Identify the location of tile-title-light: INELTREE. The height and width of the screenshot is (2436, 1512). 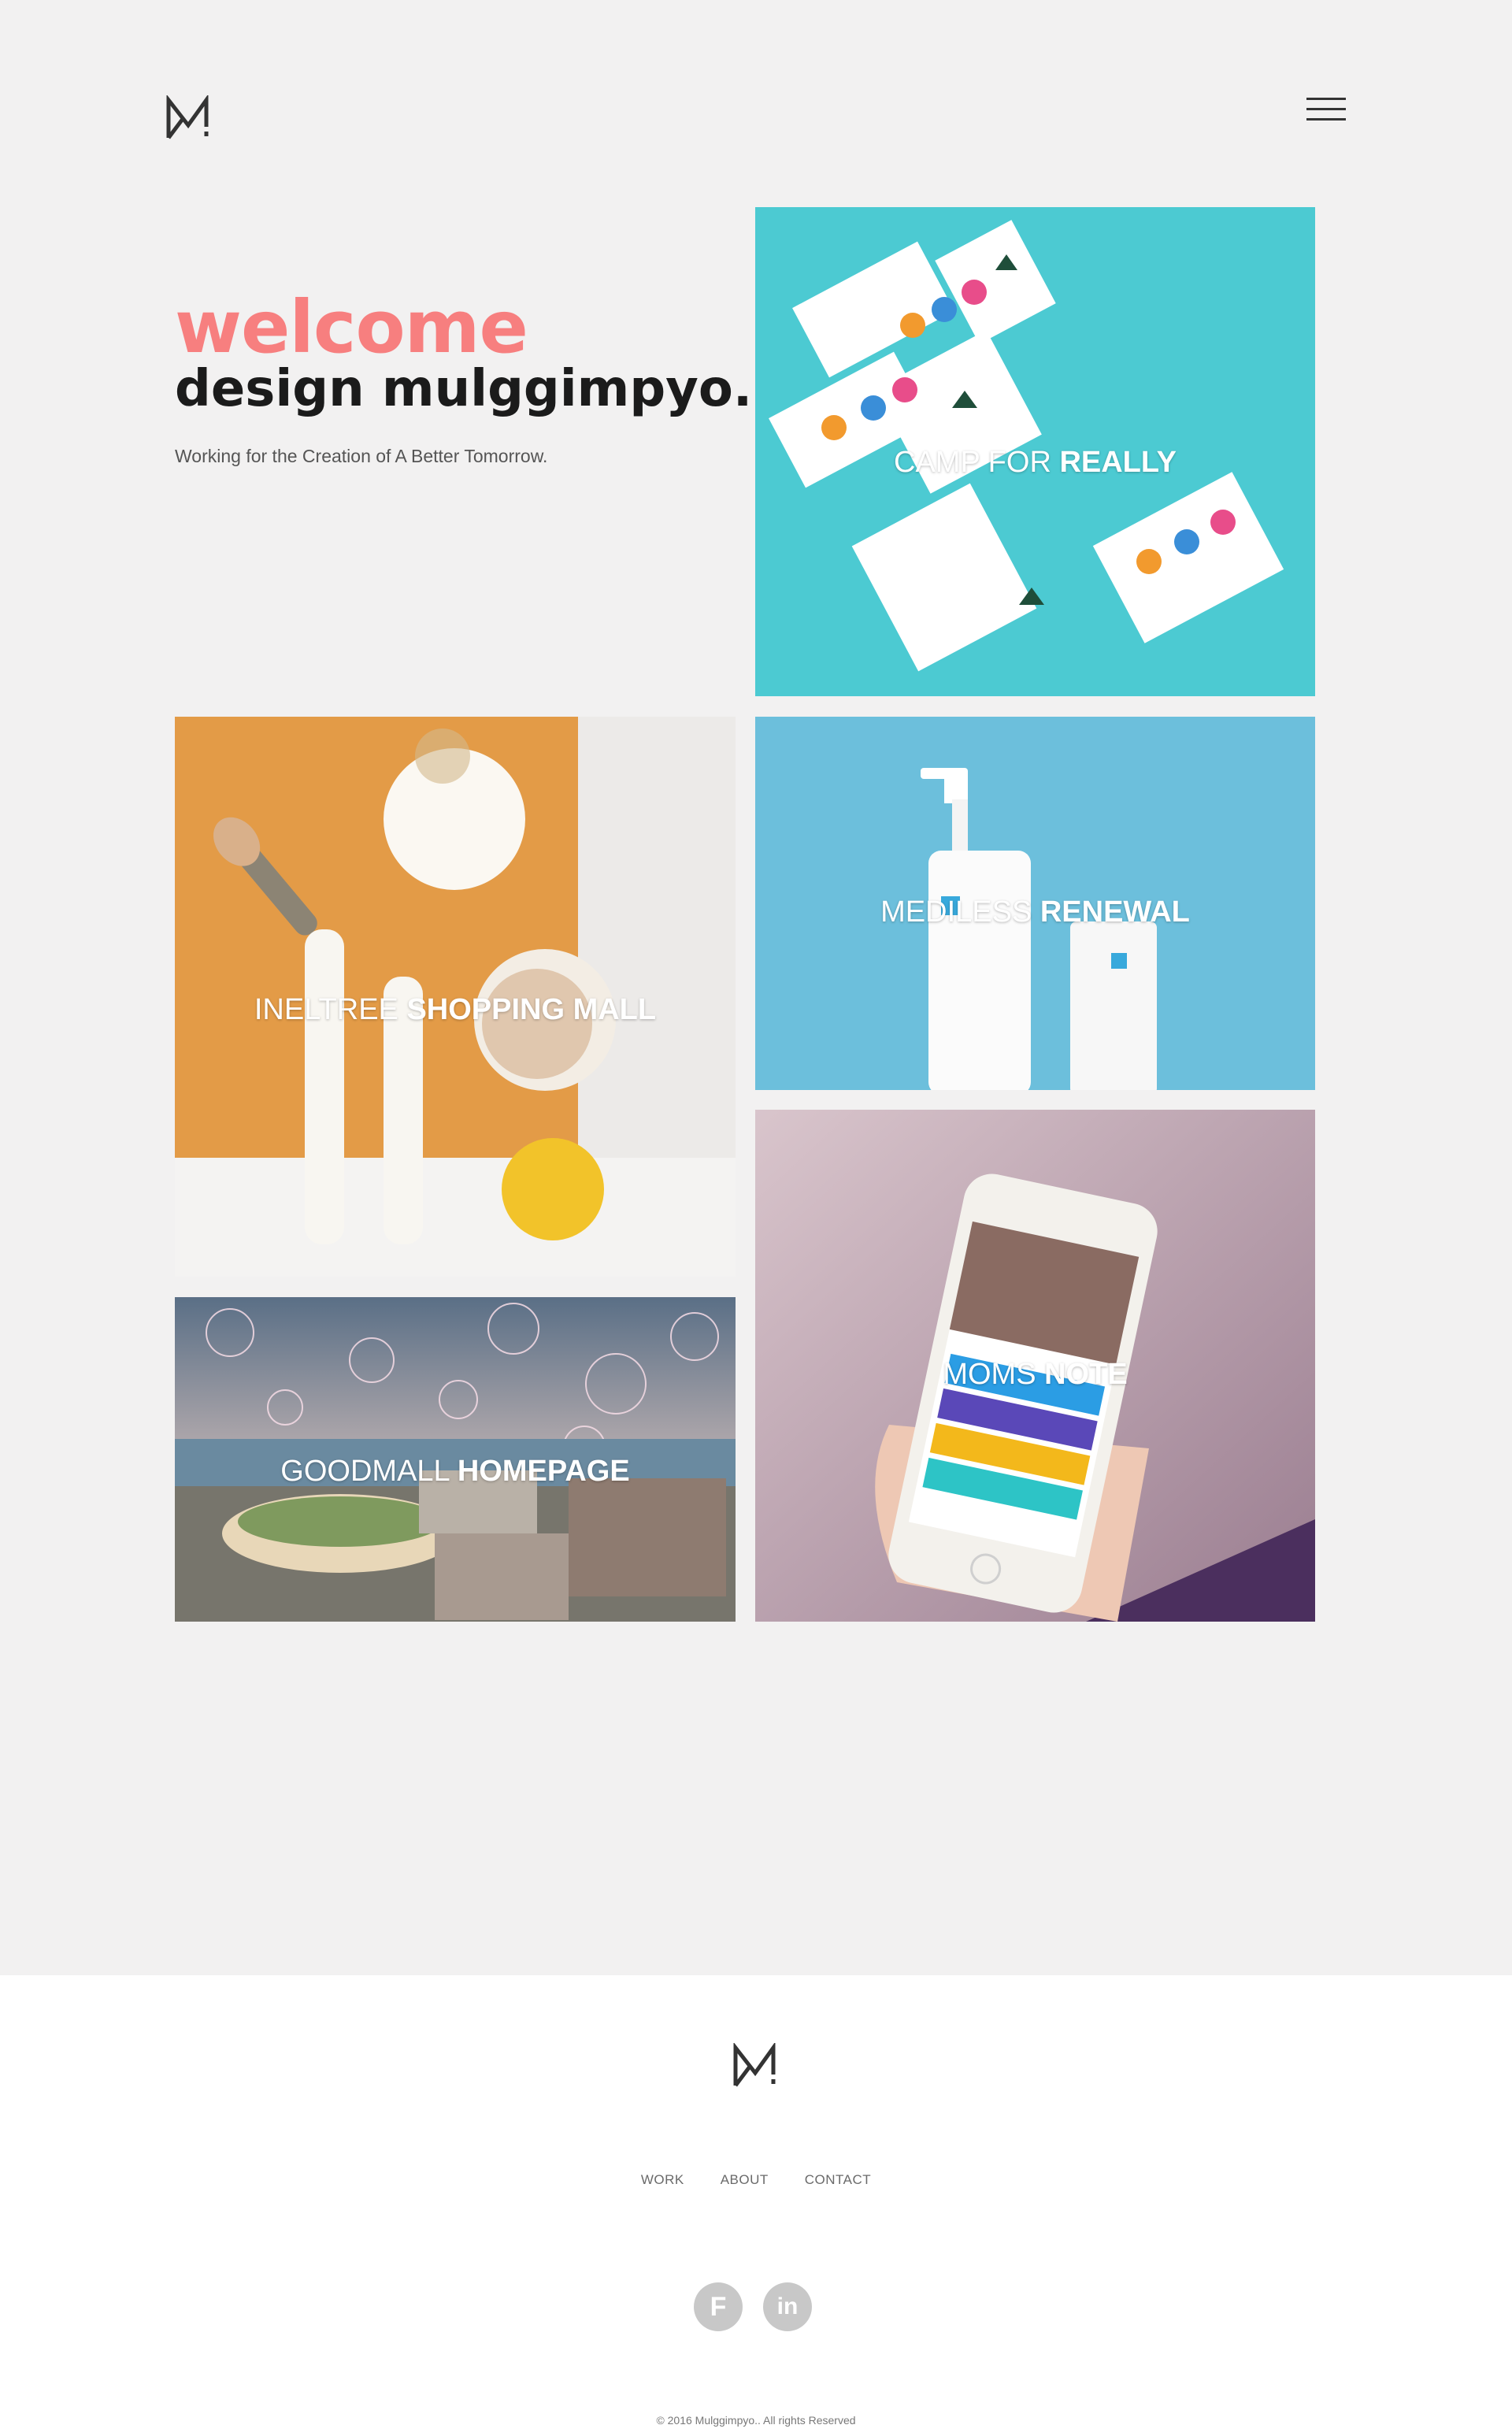
(330, 1009).